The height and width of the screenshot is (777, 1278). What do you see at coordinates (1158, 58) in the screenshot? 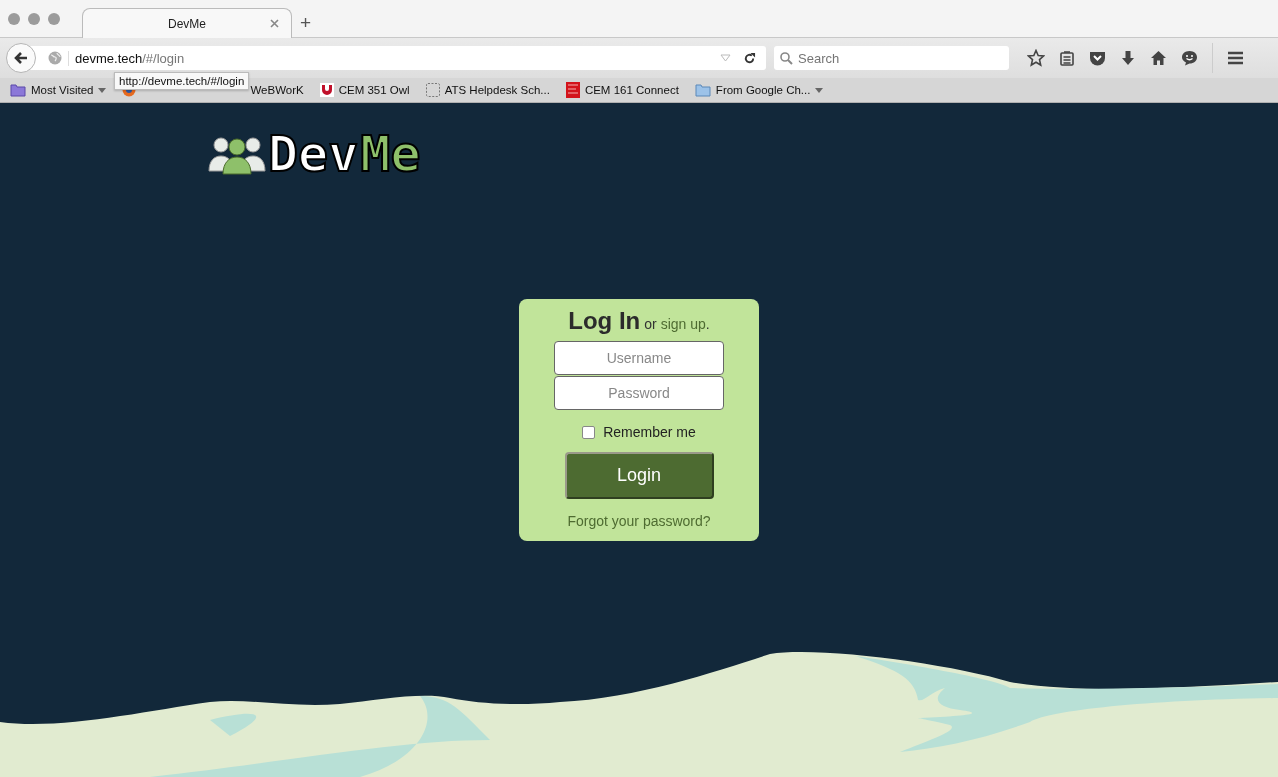
I see `home-icon` at bounding box center [1158, 58].